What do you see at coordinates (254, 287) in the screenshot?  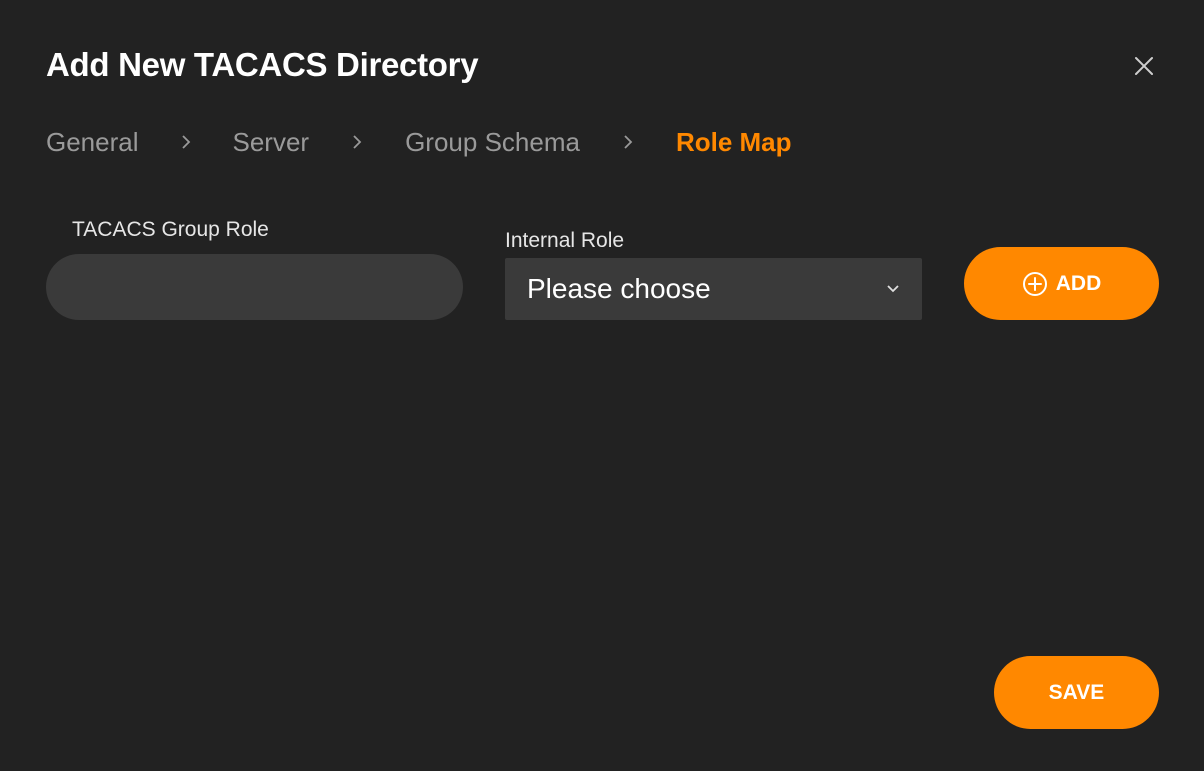 I see `tacacs-group-role-input` at bounding box center [254, 287].